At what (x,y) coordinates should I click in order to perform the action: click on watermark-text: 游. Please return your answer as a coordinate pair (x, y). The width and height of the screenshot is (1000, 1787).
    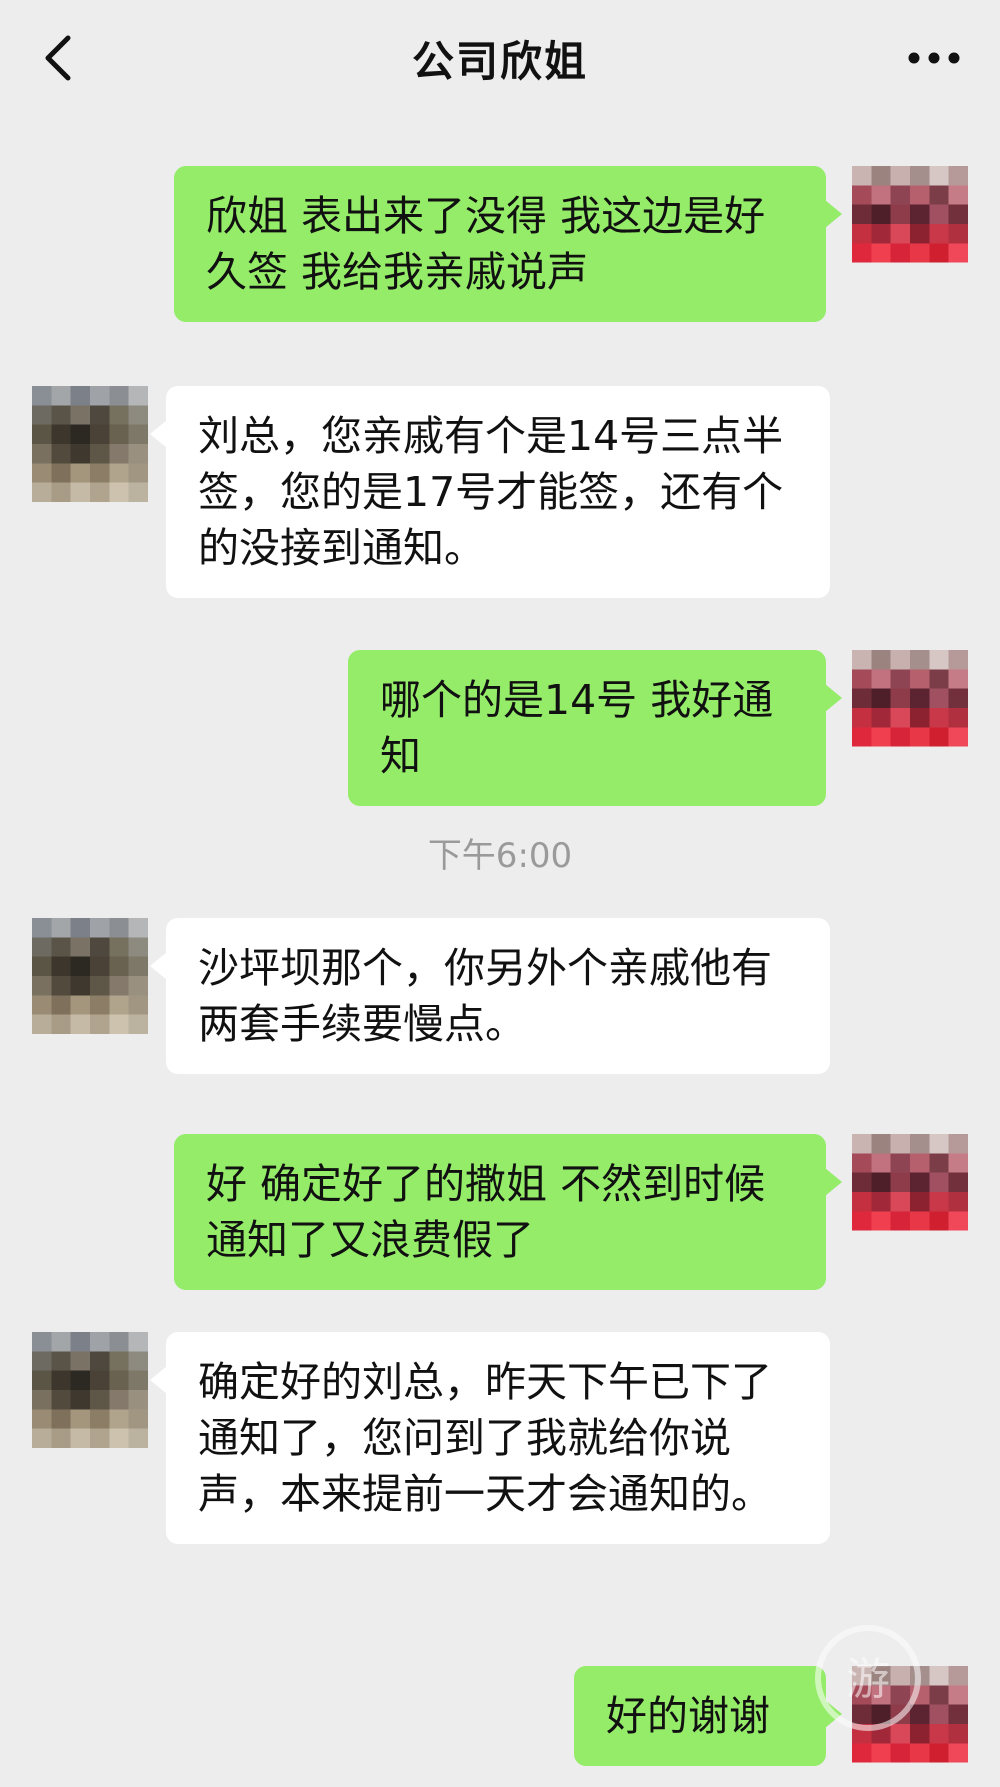
    Looking at the image, I should click on (868, 1679).